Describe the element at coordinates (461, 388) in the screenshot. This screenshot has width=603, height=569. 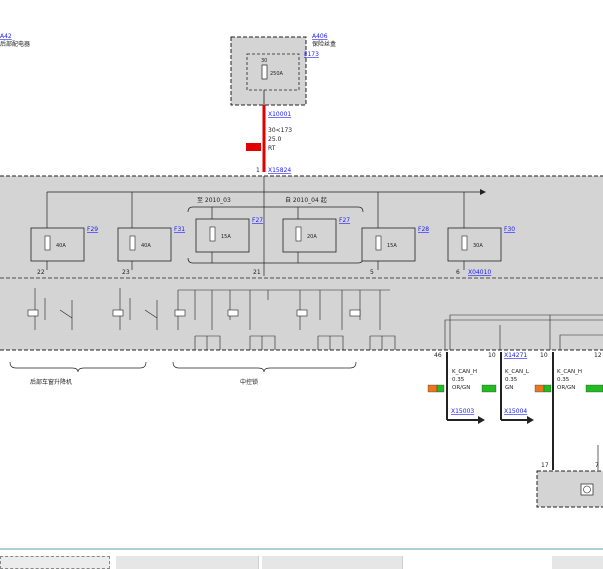
I see `can1-color: OR/GN` at that location.